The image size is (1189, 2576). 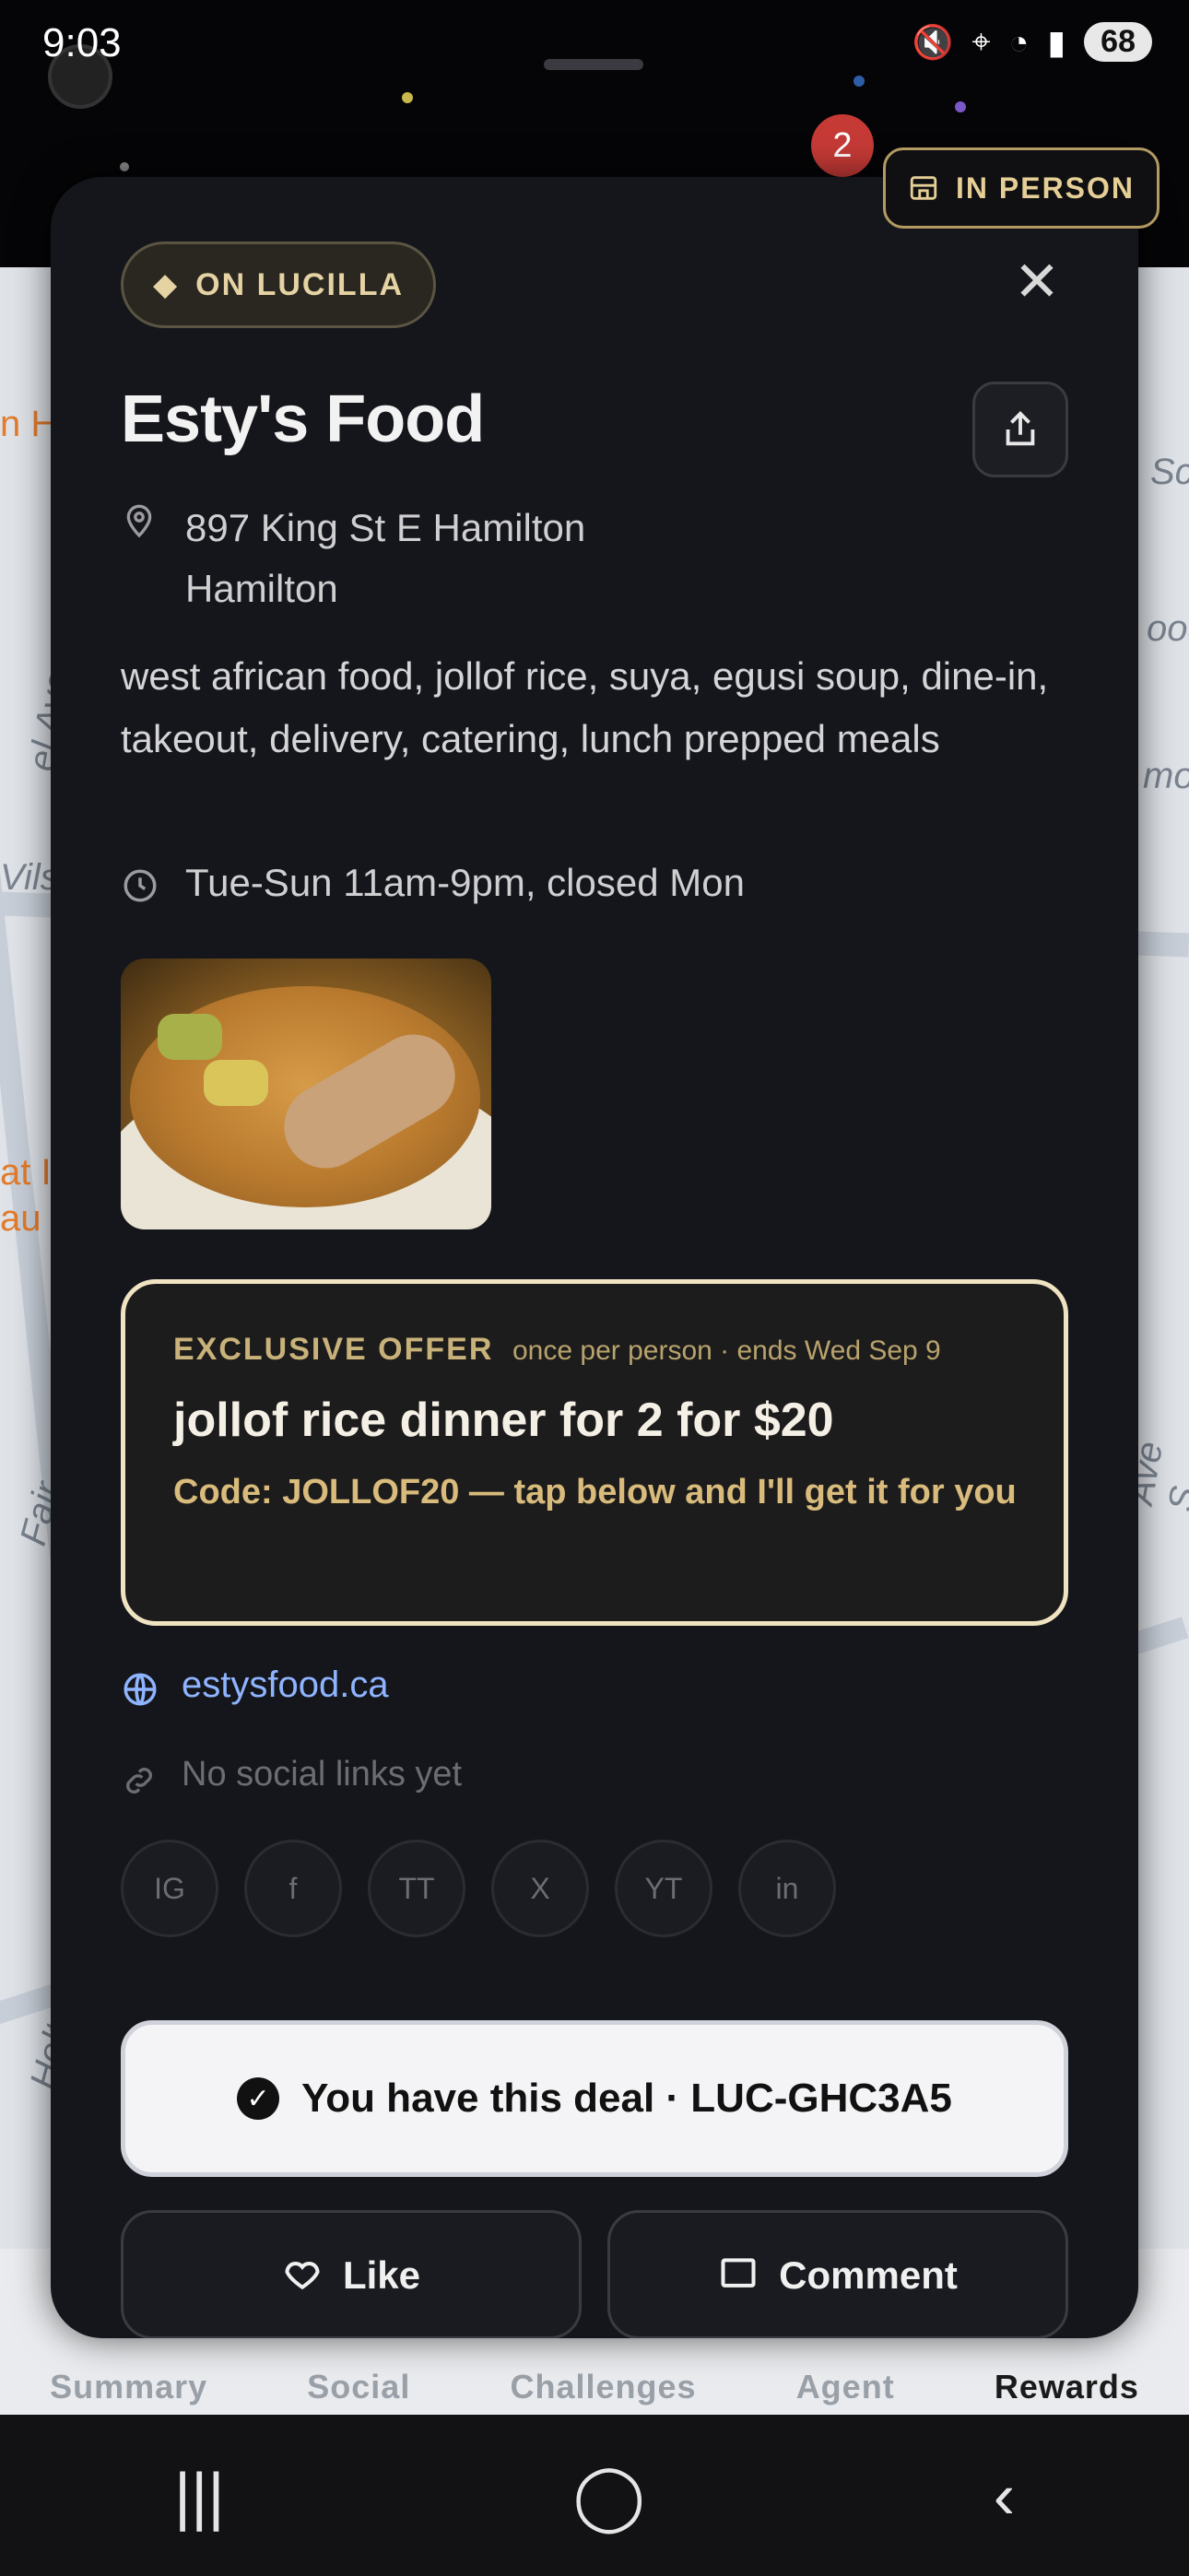 What do you see at coordinates (540, 1889) in the screenshot?
I see `x-button: X` at bounding box center [540, 1889].